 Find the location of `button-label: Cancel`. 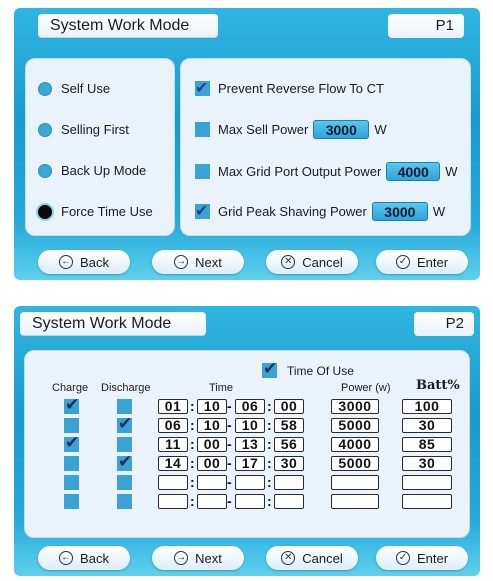

button-label: Cancel is located at coordinates (322, 558).